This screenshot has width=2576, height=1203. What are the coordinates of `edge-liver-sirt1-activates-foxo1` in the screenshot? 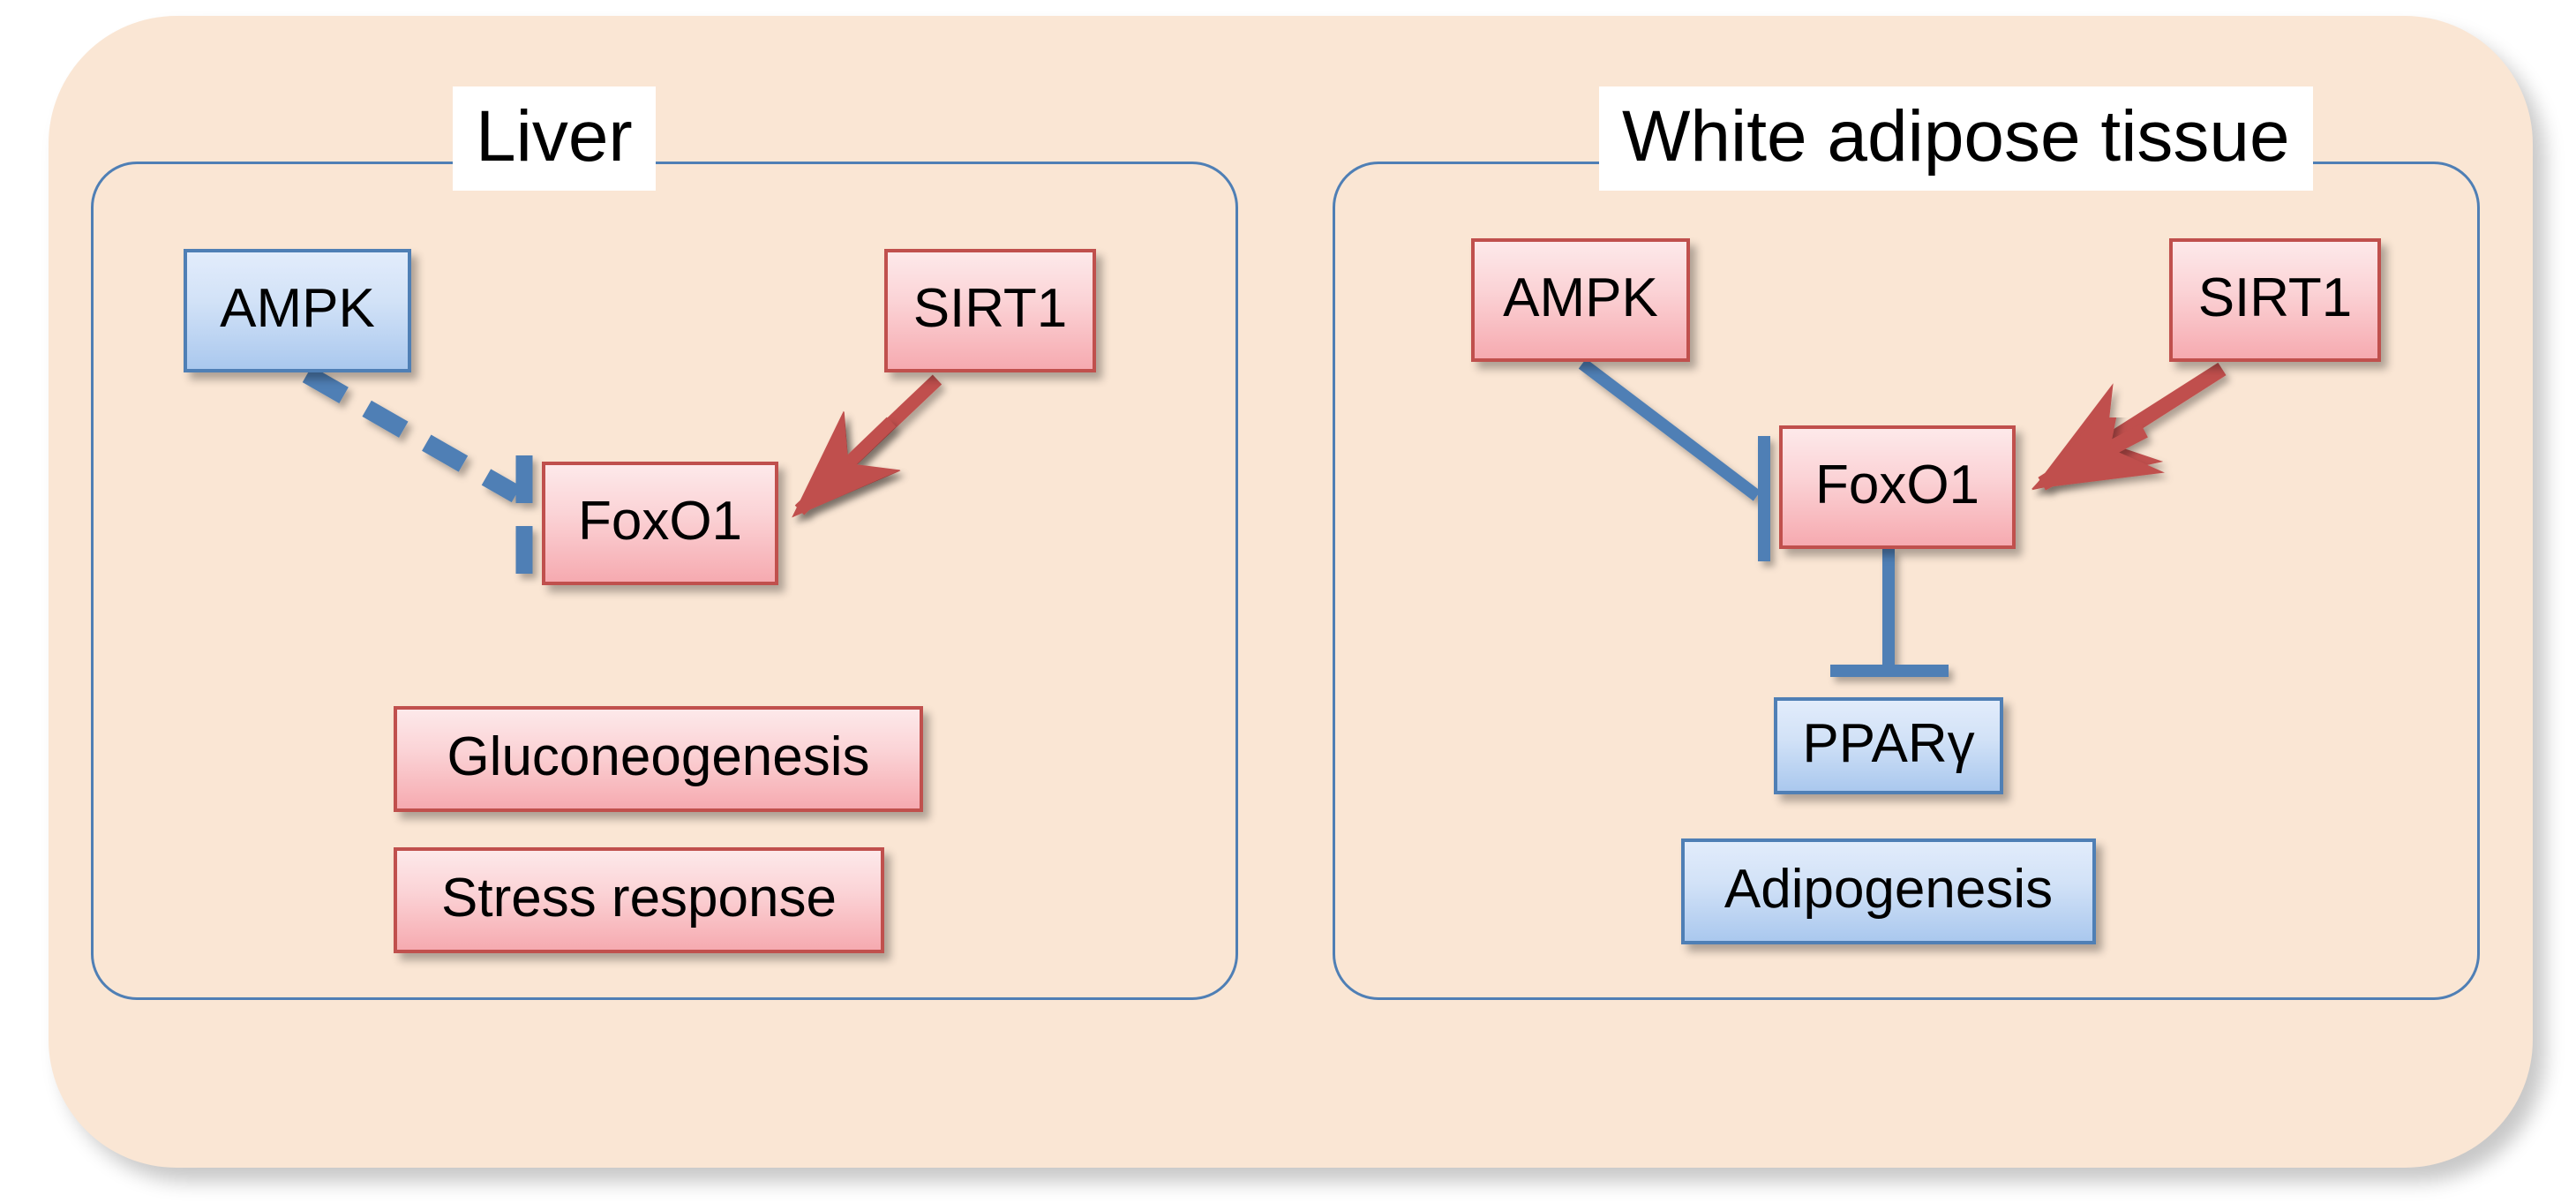 It's located at (867, 446).